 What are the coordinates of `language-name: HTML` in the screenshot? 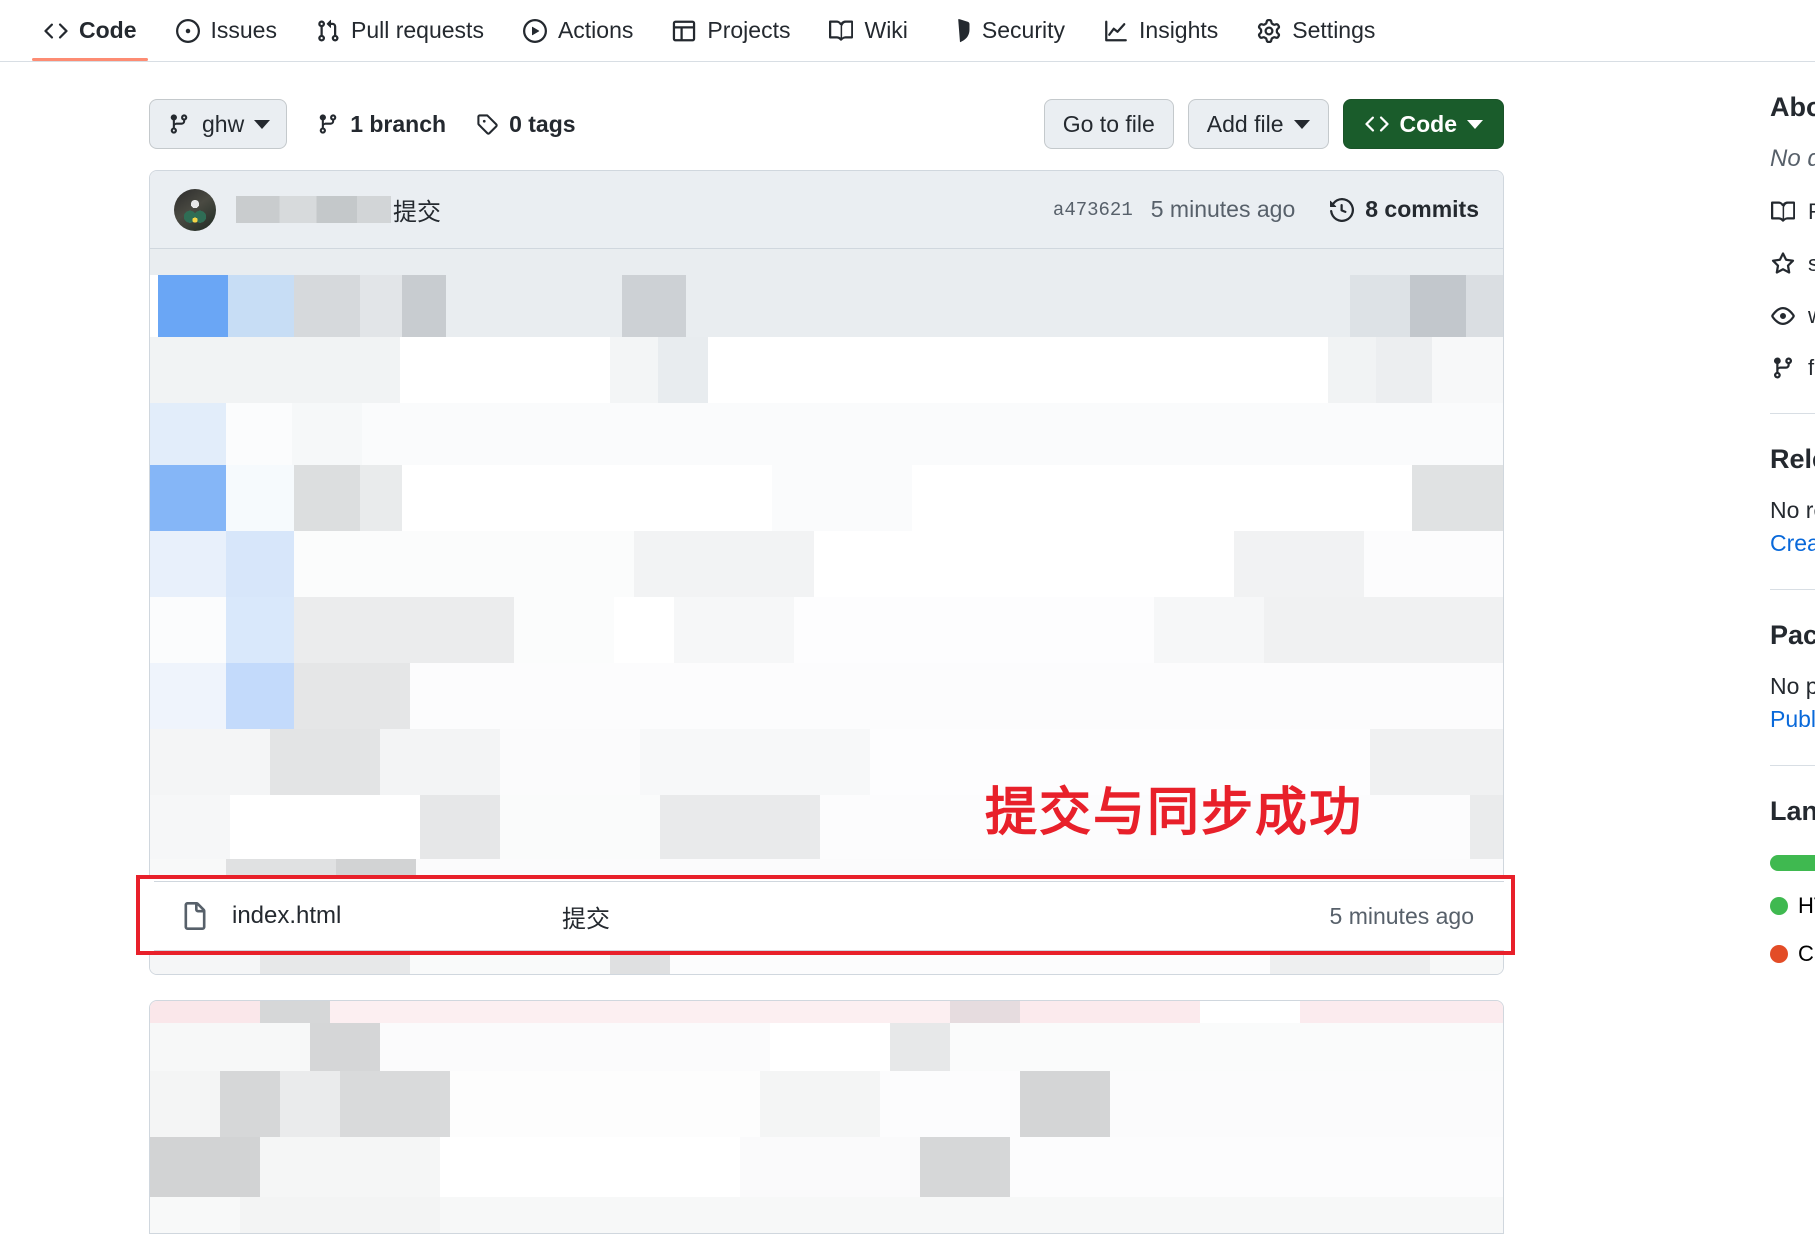 It's located at (1806, 905).